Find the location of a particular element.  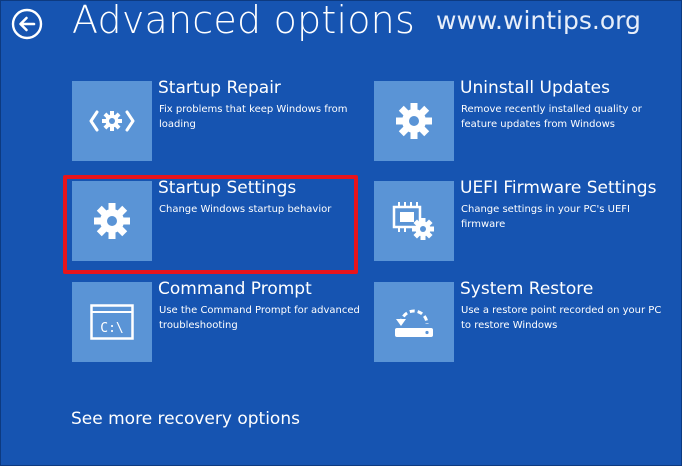

firmware-chip-icon is located at coordinates (413, 221).